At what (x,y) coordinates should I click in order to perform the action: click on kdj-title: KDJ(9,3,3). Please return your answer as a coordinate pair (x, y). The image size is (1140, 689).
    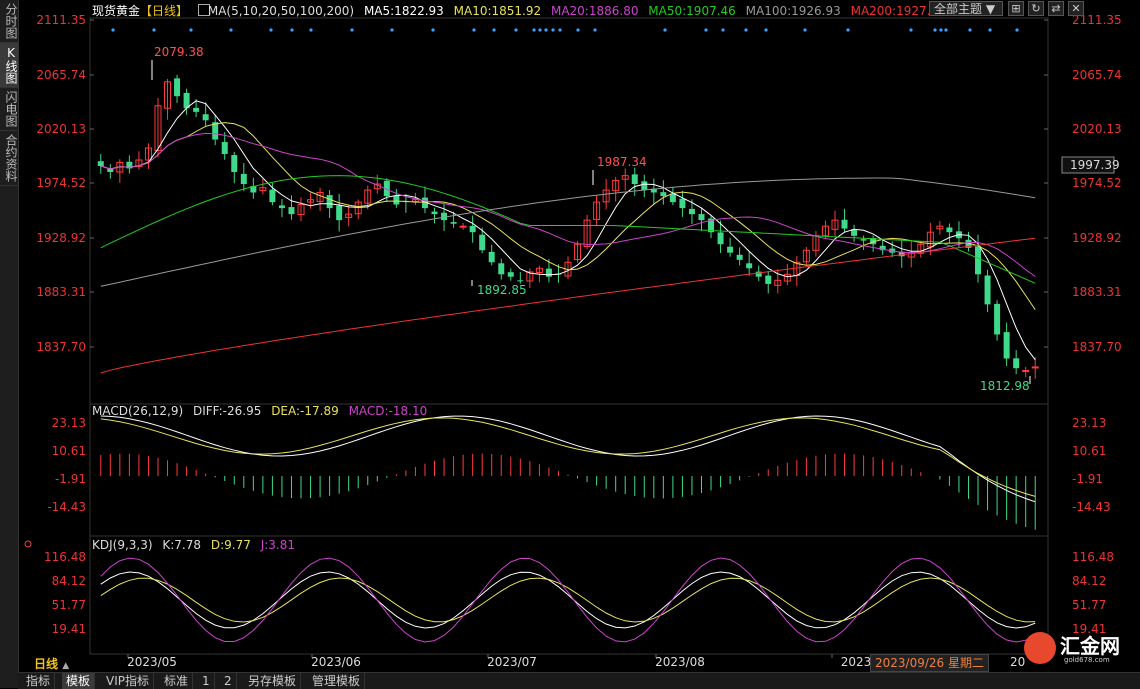
    Looking at the image, I should click on (122, 545).